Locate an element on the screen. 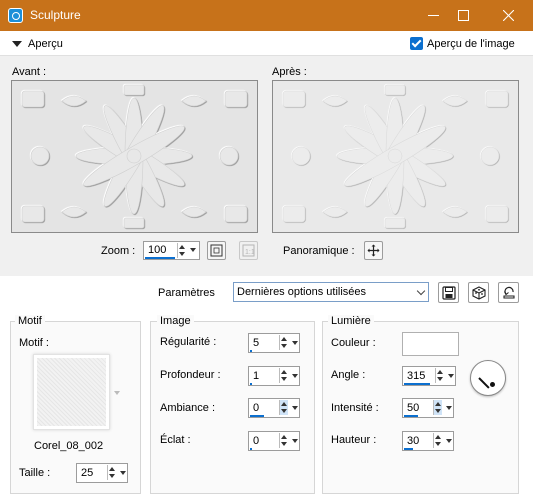 Image resolution: width=533 pixels, height=502 pixels. apercu-image-label: Aperçu de l'image is located at coordinates (471, 44).